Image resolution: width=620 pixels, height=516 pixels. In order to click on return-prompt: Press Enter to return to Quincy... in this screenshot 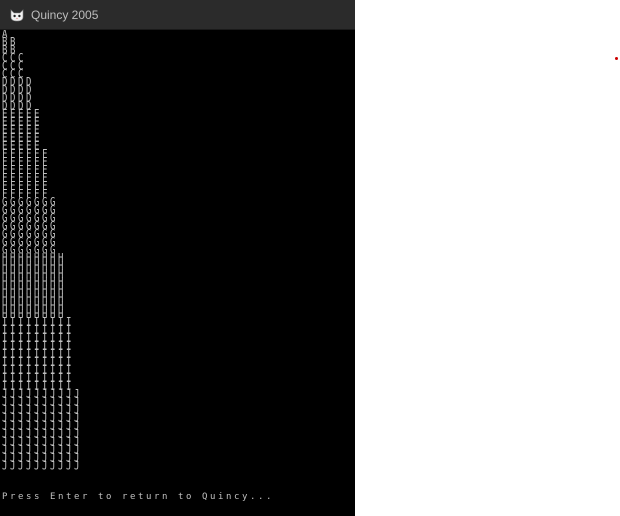, I will do `click(138, 497)`.